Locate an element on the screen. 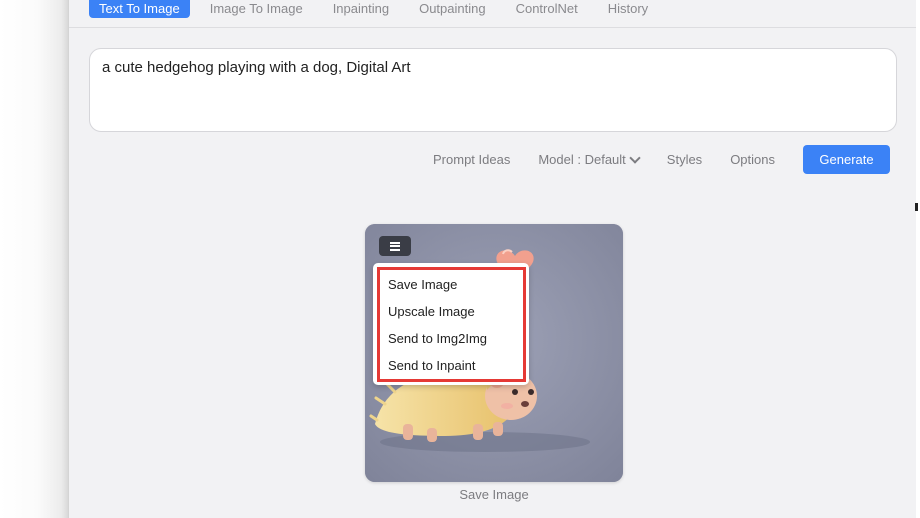  tab-text-to-image: Text To Image is located at coordinates (139, 9).